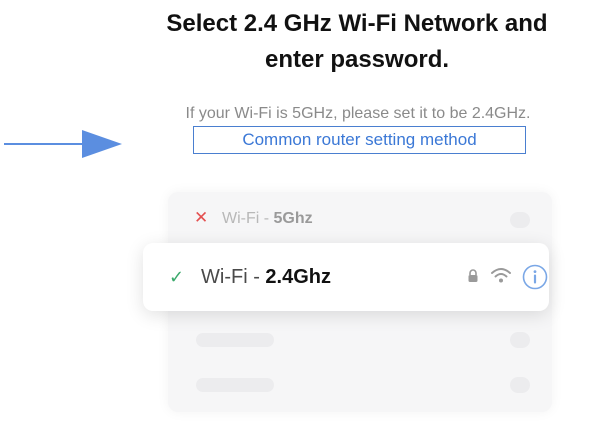  I want to click on placeholder-icon, so click(520, 220).